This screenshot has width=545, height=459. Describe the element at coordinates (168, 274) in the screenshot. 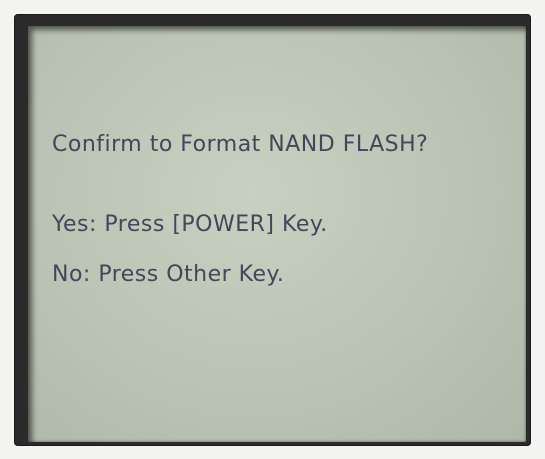

I see `no-option-text: No: Press Other Key.` at that location.